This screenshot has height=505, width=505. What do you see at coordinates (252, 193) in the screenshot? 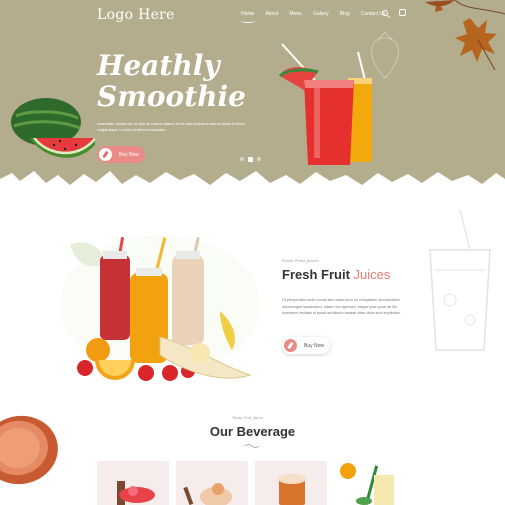
I see `torn-paper-edge` at bounding box center [252, 193].